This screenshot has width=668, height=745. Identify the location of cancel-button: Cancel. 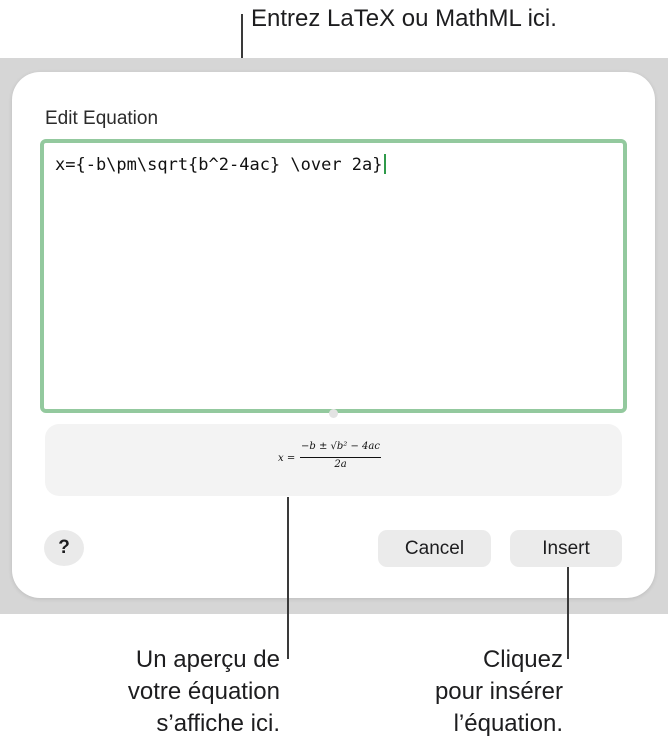
(434, 548).